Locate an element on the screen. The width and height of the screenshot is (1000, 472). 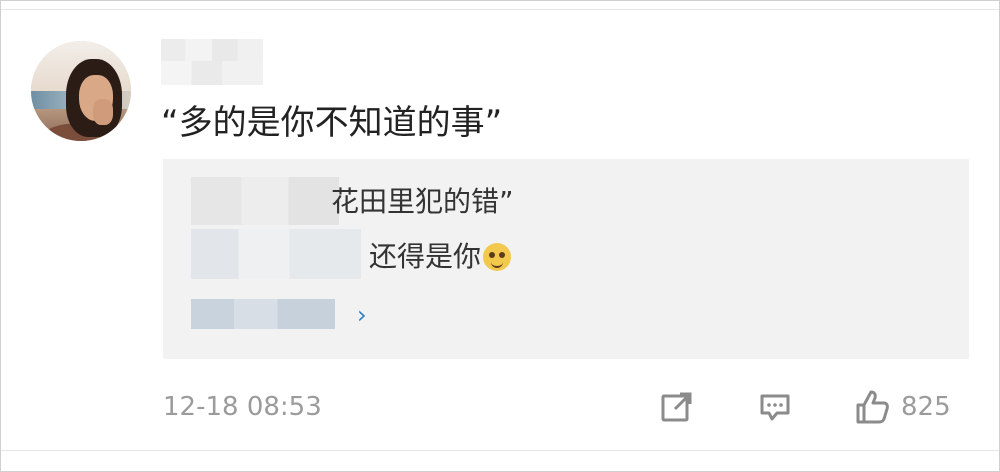
quoted-reply-line-1: 花田里犯的错” is located at coordinates (422, 201).